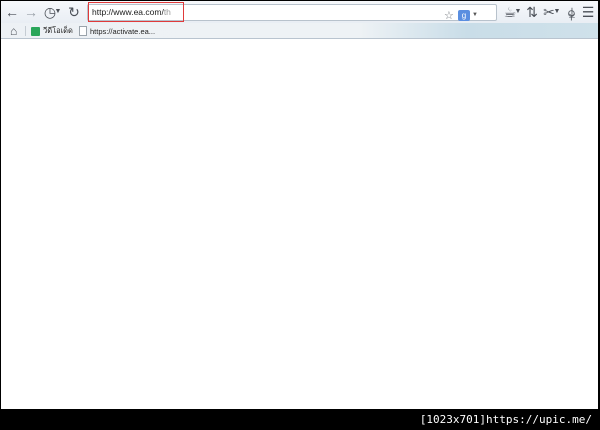 This screenshot has width=600, height=430. I want to click on star-icon: ☆, so click(449, 15).